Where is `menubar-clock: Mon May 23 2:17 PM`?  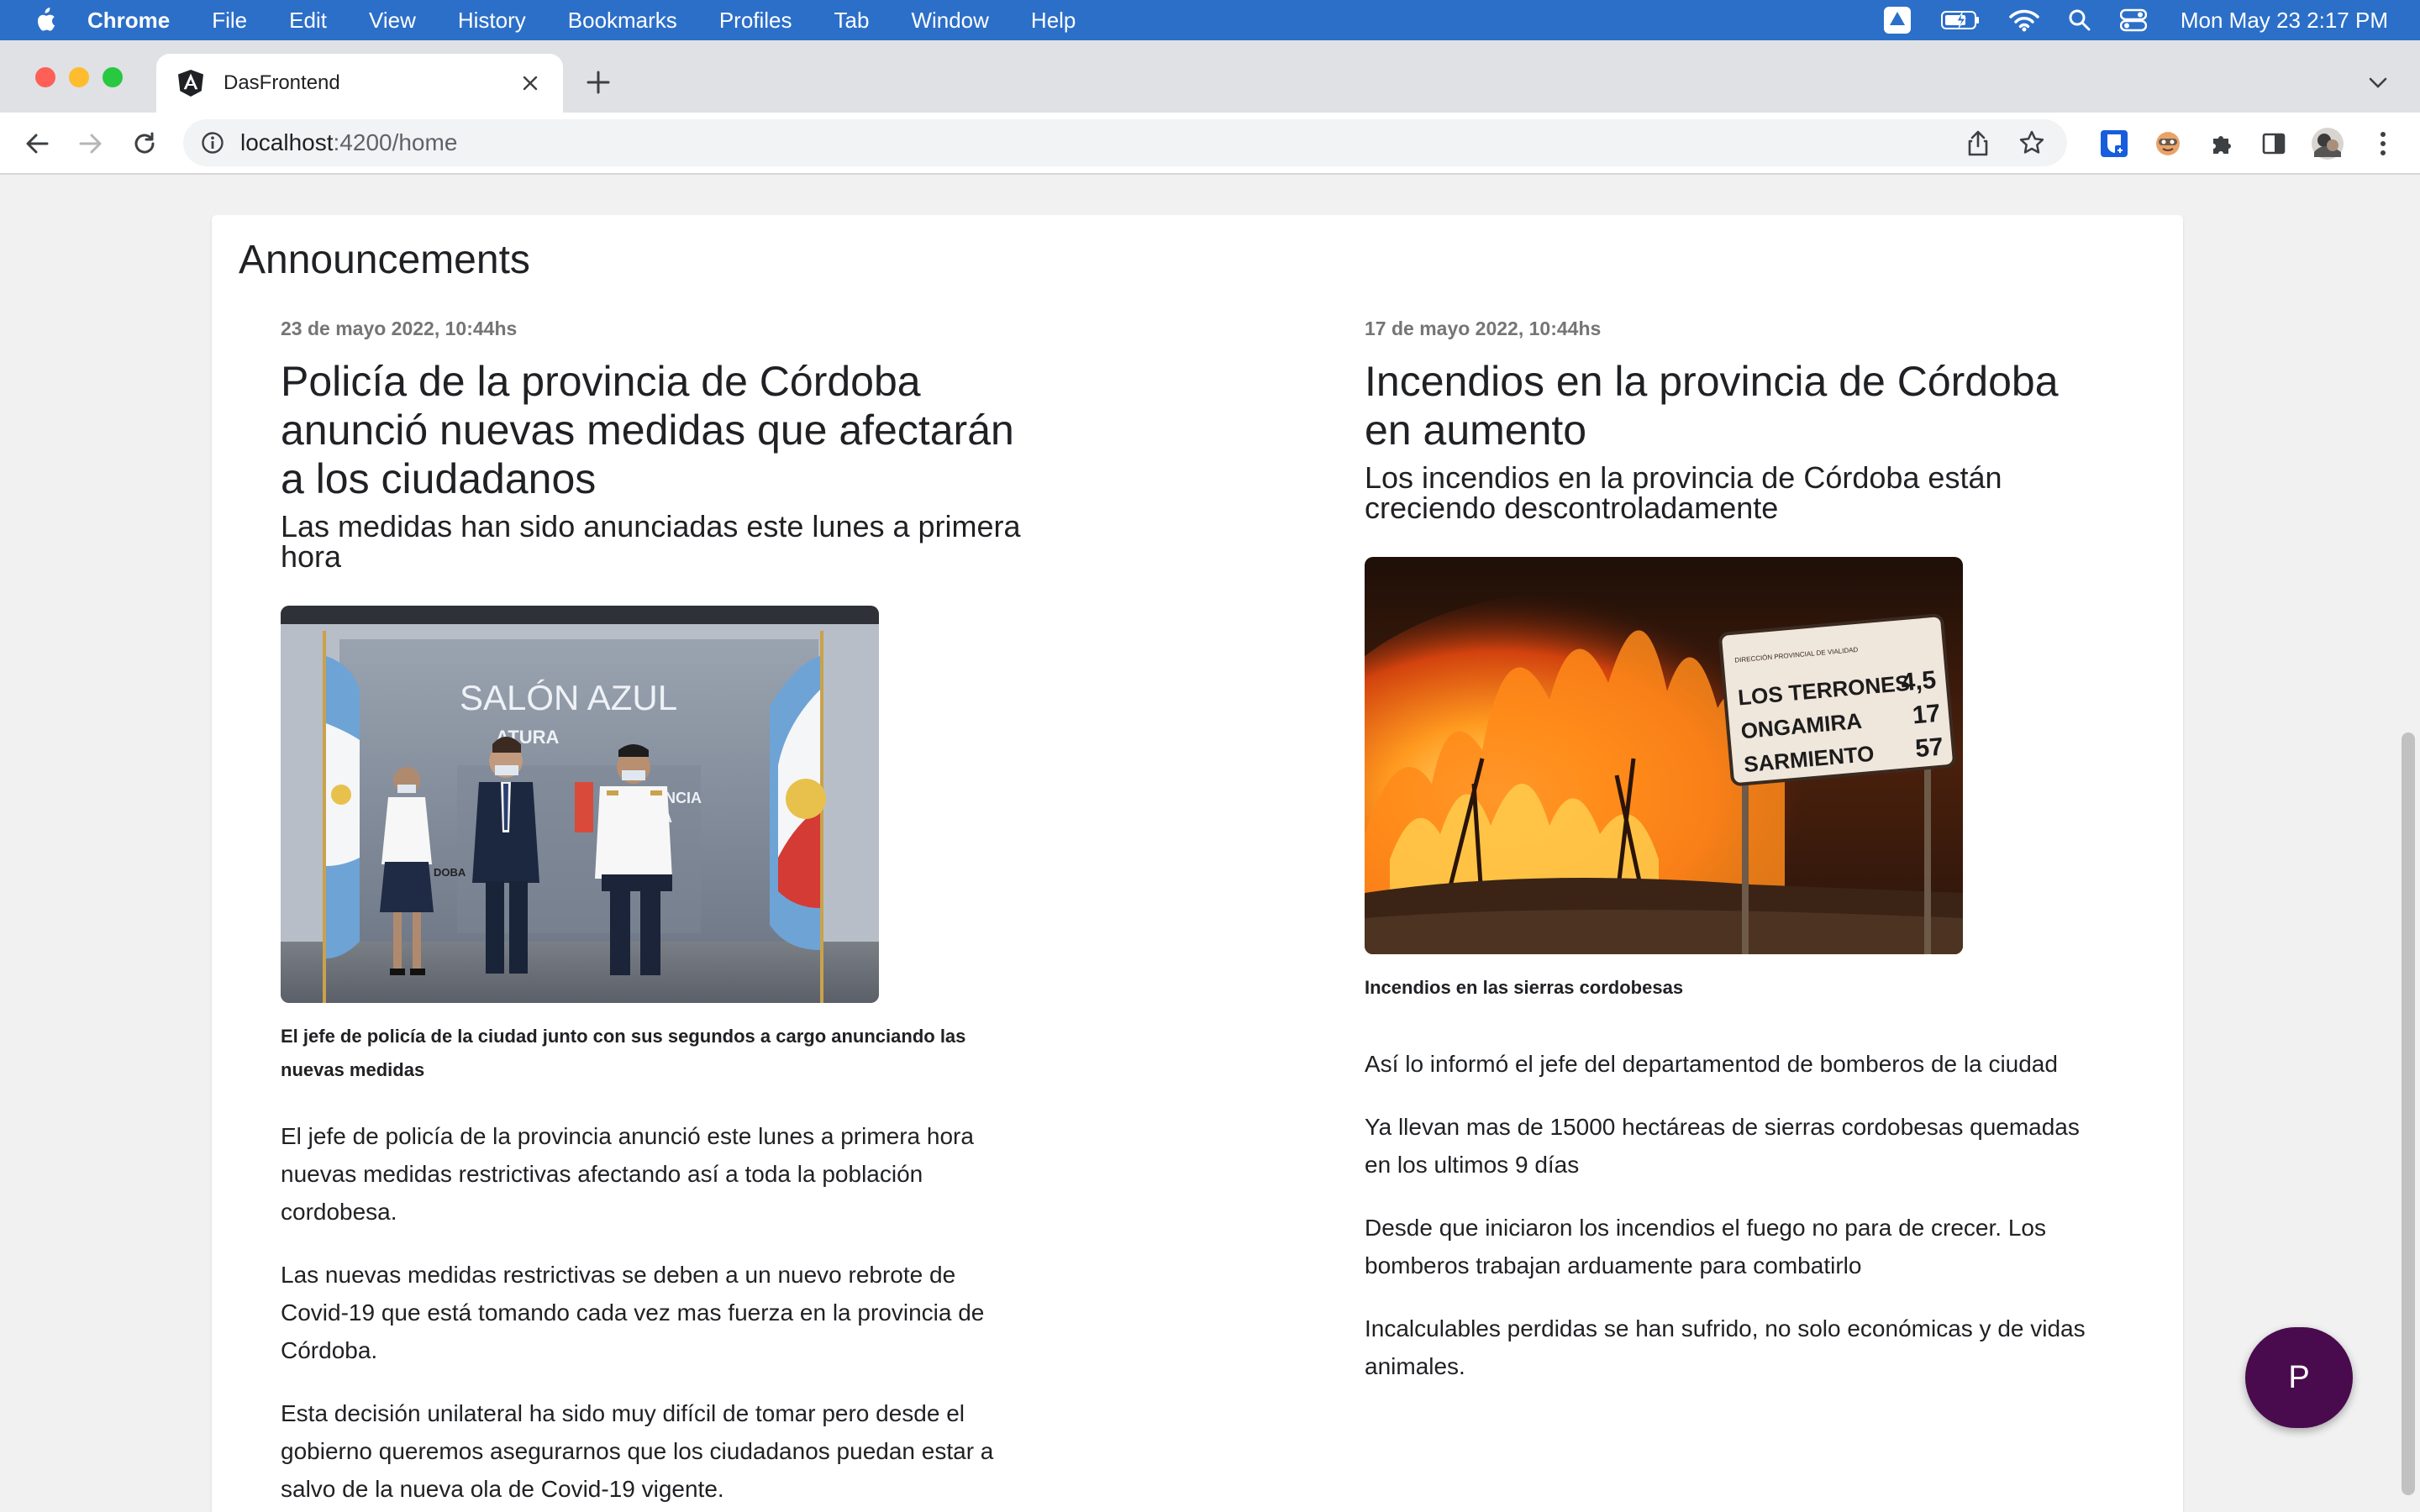
menubar-clock: Mon May 23 2:17 PM is located at coordinates (2284, 21).